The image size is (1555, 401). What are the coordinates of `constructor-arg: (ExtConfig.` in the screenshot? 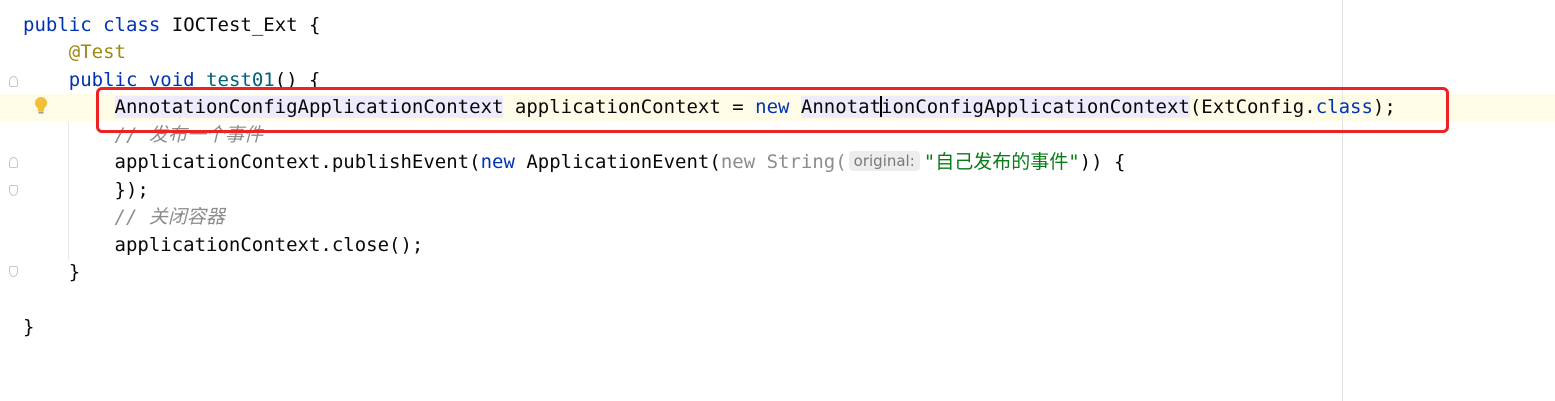 It's located at (1252, 107).